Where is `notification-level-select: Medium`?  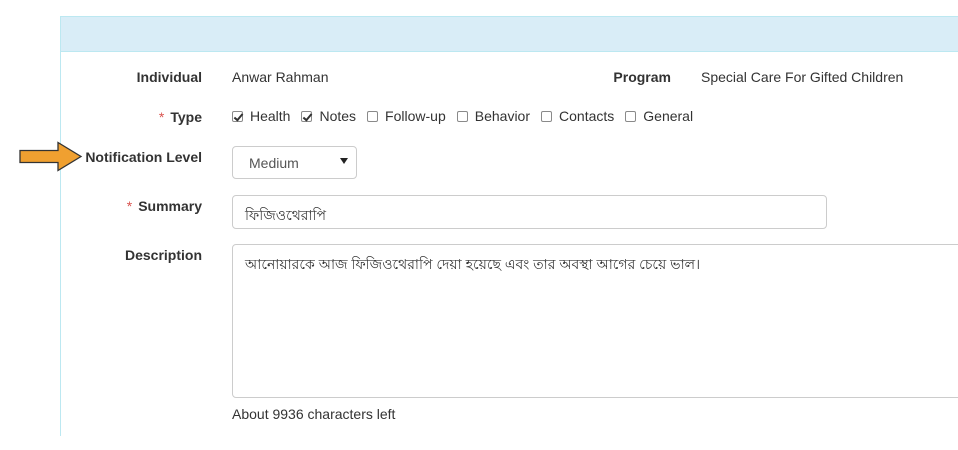 notification-level-select: Medium is located at coordinates (294, 162).